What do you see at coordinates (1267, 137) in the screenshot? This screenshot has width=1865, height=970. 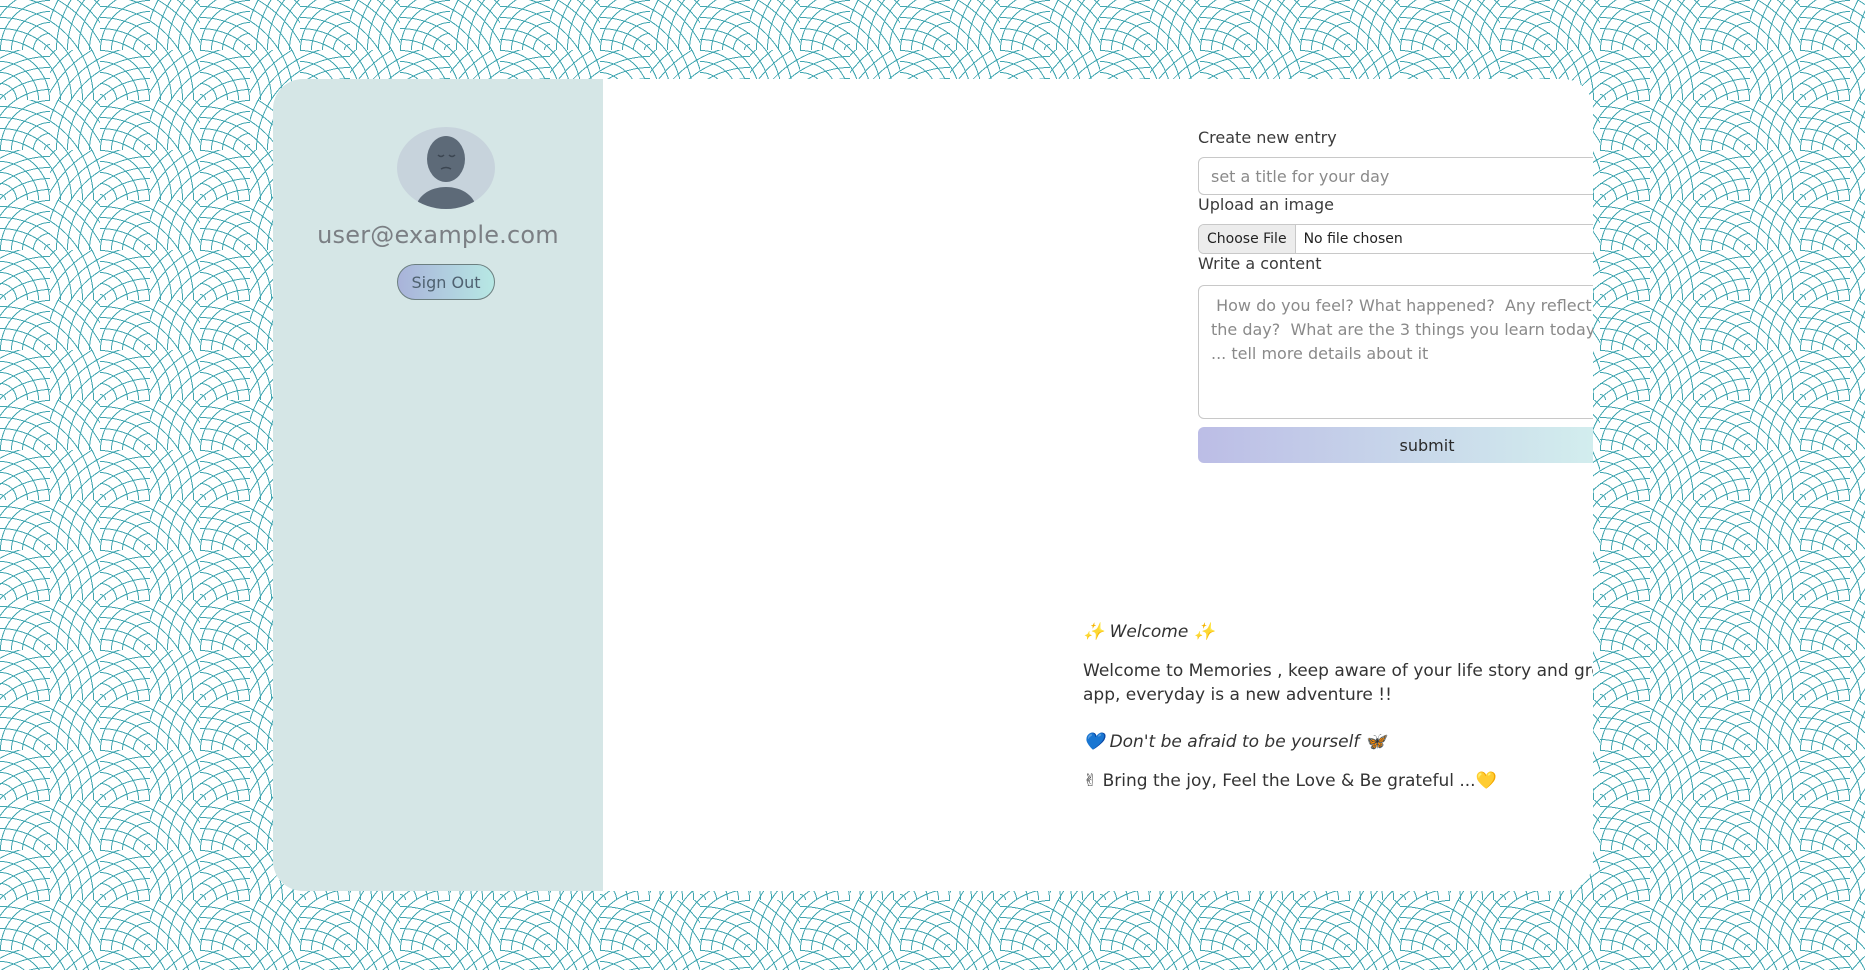 I see `create-entry-label: Create new entry` at bounding box center [1267, 137].